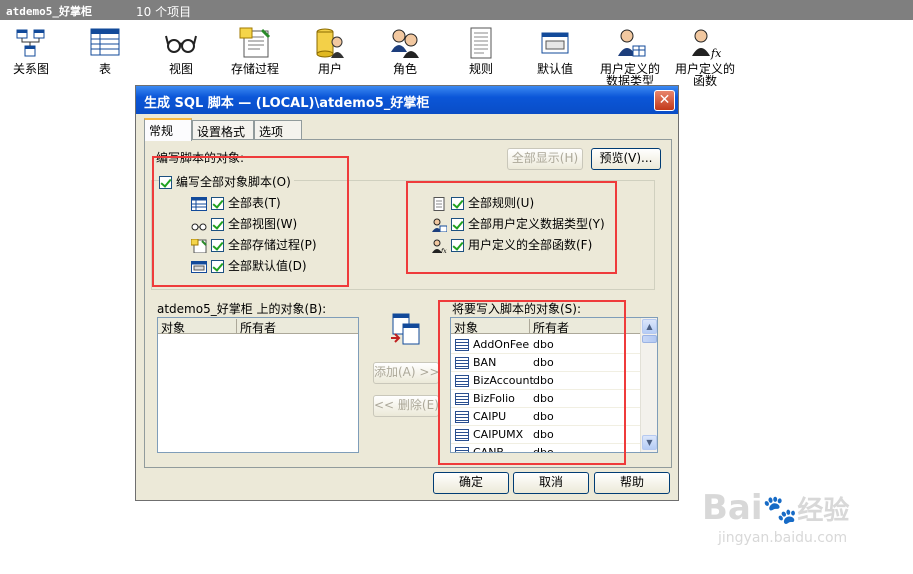 This screenshot has height=574, width=913. Describe the element at coordinates (180, 69) in the screenshot. I see `toolbar-label: 视图` at that location.